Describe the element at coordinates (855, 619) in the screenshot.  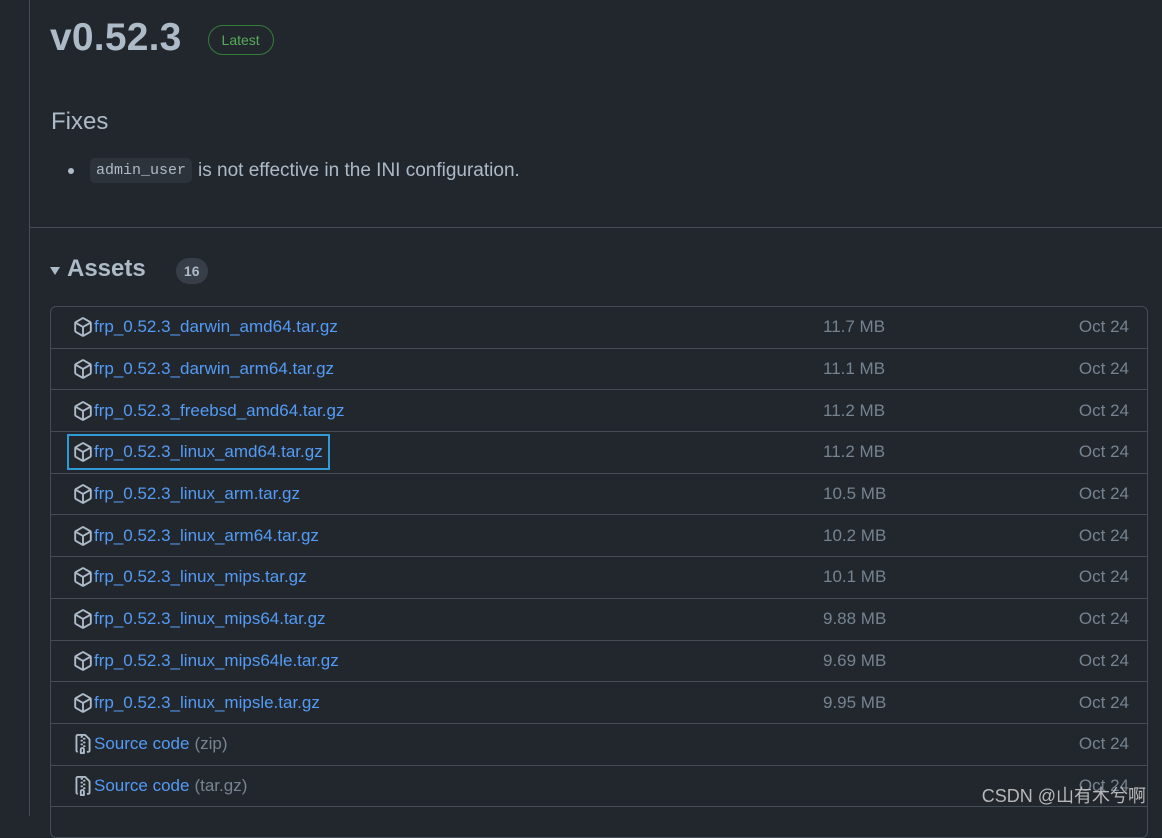
I see `asset-size: 9.88 MB` at that location.